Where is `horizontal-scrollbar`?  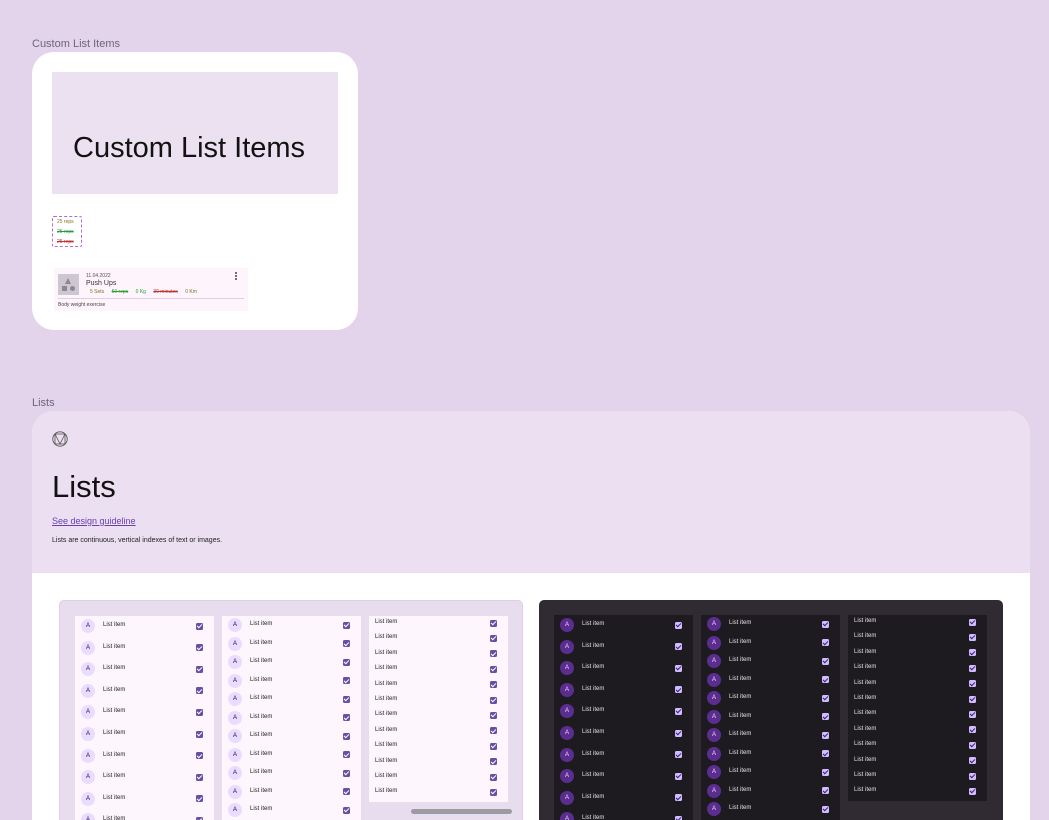
horizontal-scrollbar is located at coordinates (461, 811).